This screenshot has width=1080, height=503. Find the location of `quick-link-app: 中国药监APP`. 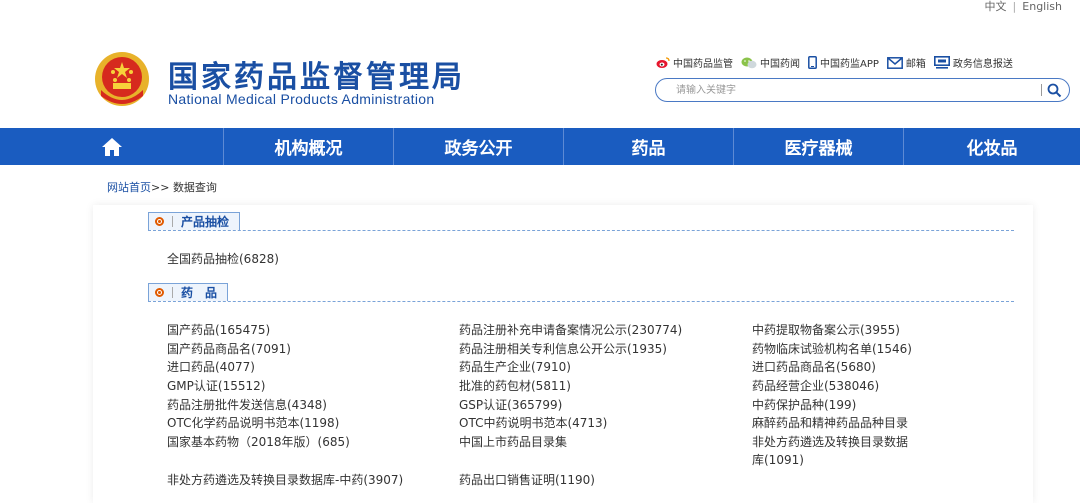

quick-link-app: 中国药监APP is located at coordinates (843, 62).